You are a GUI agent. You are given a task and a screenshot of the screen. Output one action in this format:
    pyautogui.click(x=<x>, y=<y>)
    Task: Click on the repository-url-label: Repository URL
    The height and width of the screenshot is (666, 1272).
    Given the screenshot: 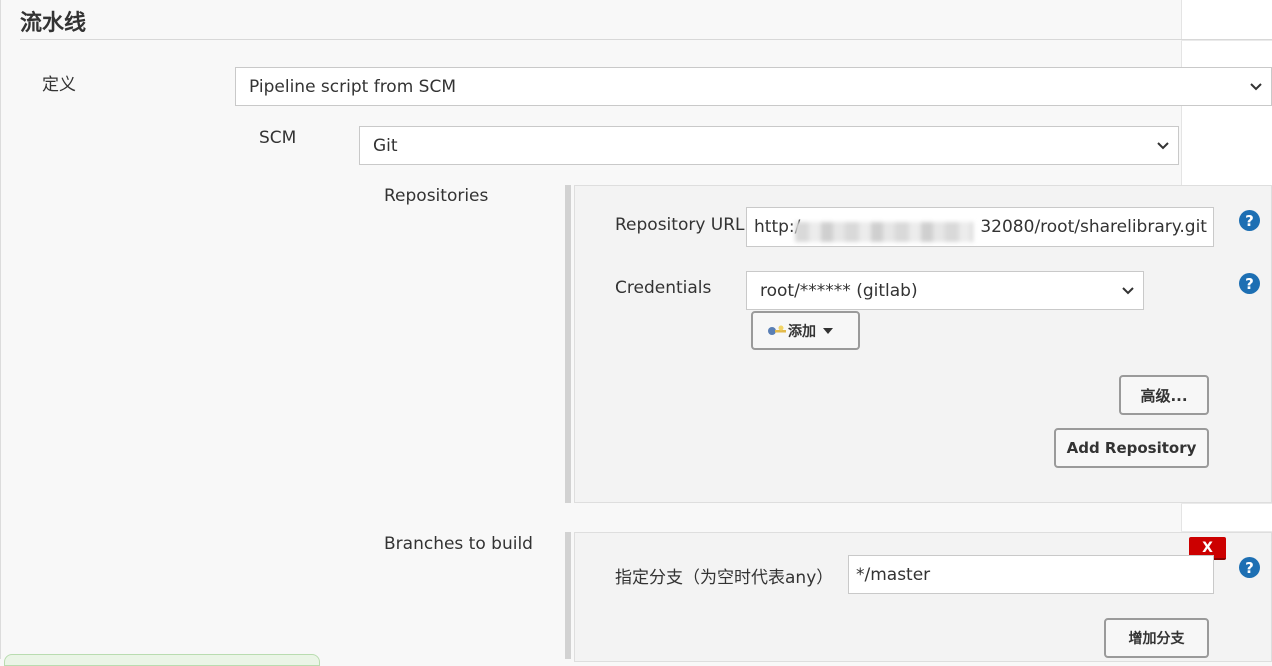 What is the action you would take?
    pyautogui.click(x=680, y=225)
    